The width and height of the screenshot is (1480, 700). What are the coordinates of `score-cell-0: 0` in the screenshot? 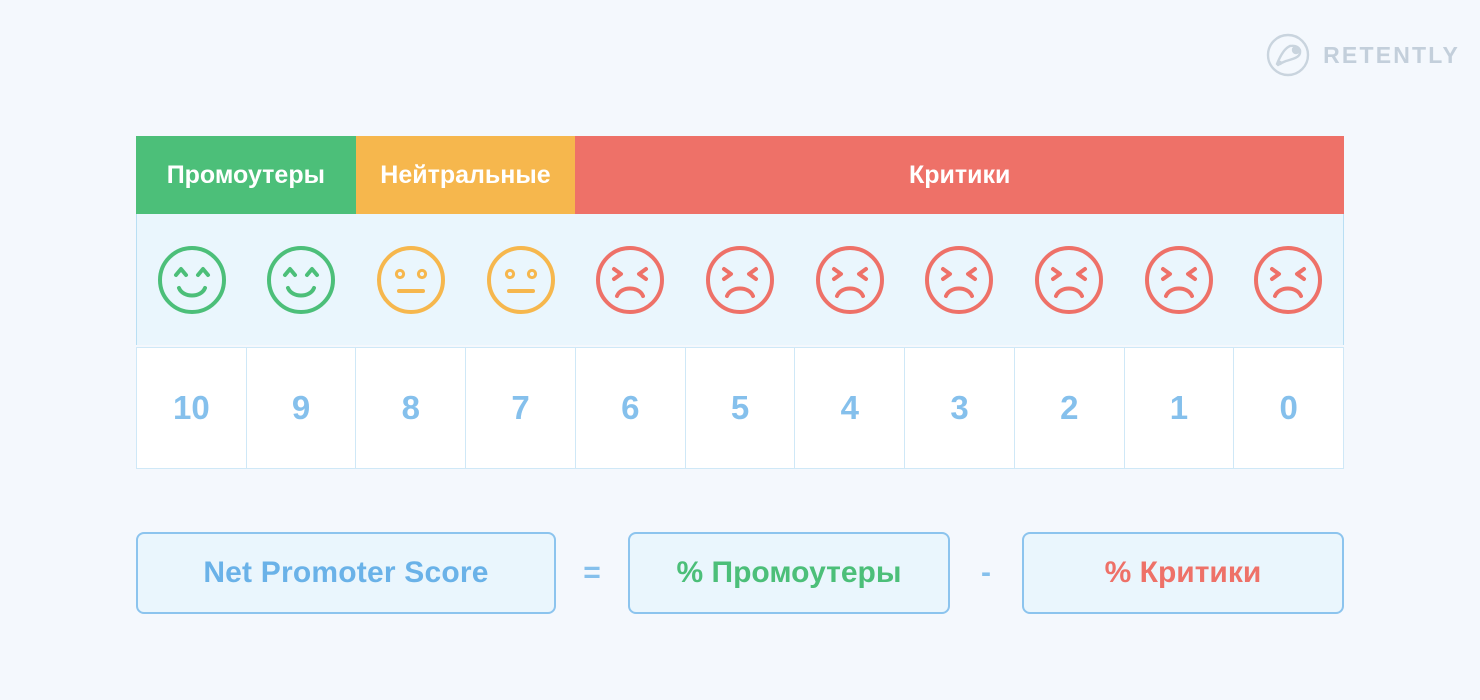 It's located at (1289, 408).